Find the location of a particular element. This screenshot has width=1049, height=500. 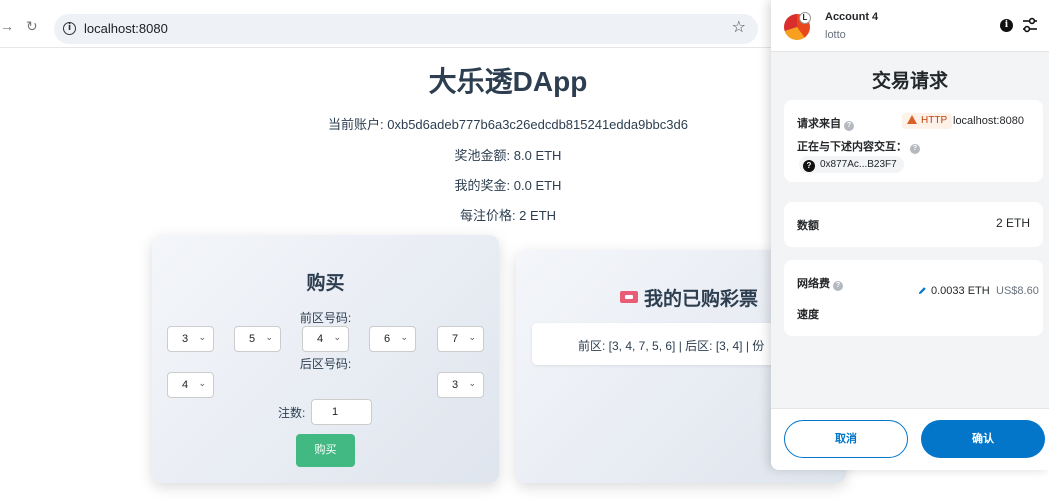

network-name: lotto is located at coordinates (835, 35).